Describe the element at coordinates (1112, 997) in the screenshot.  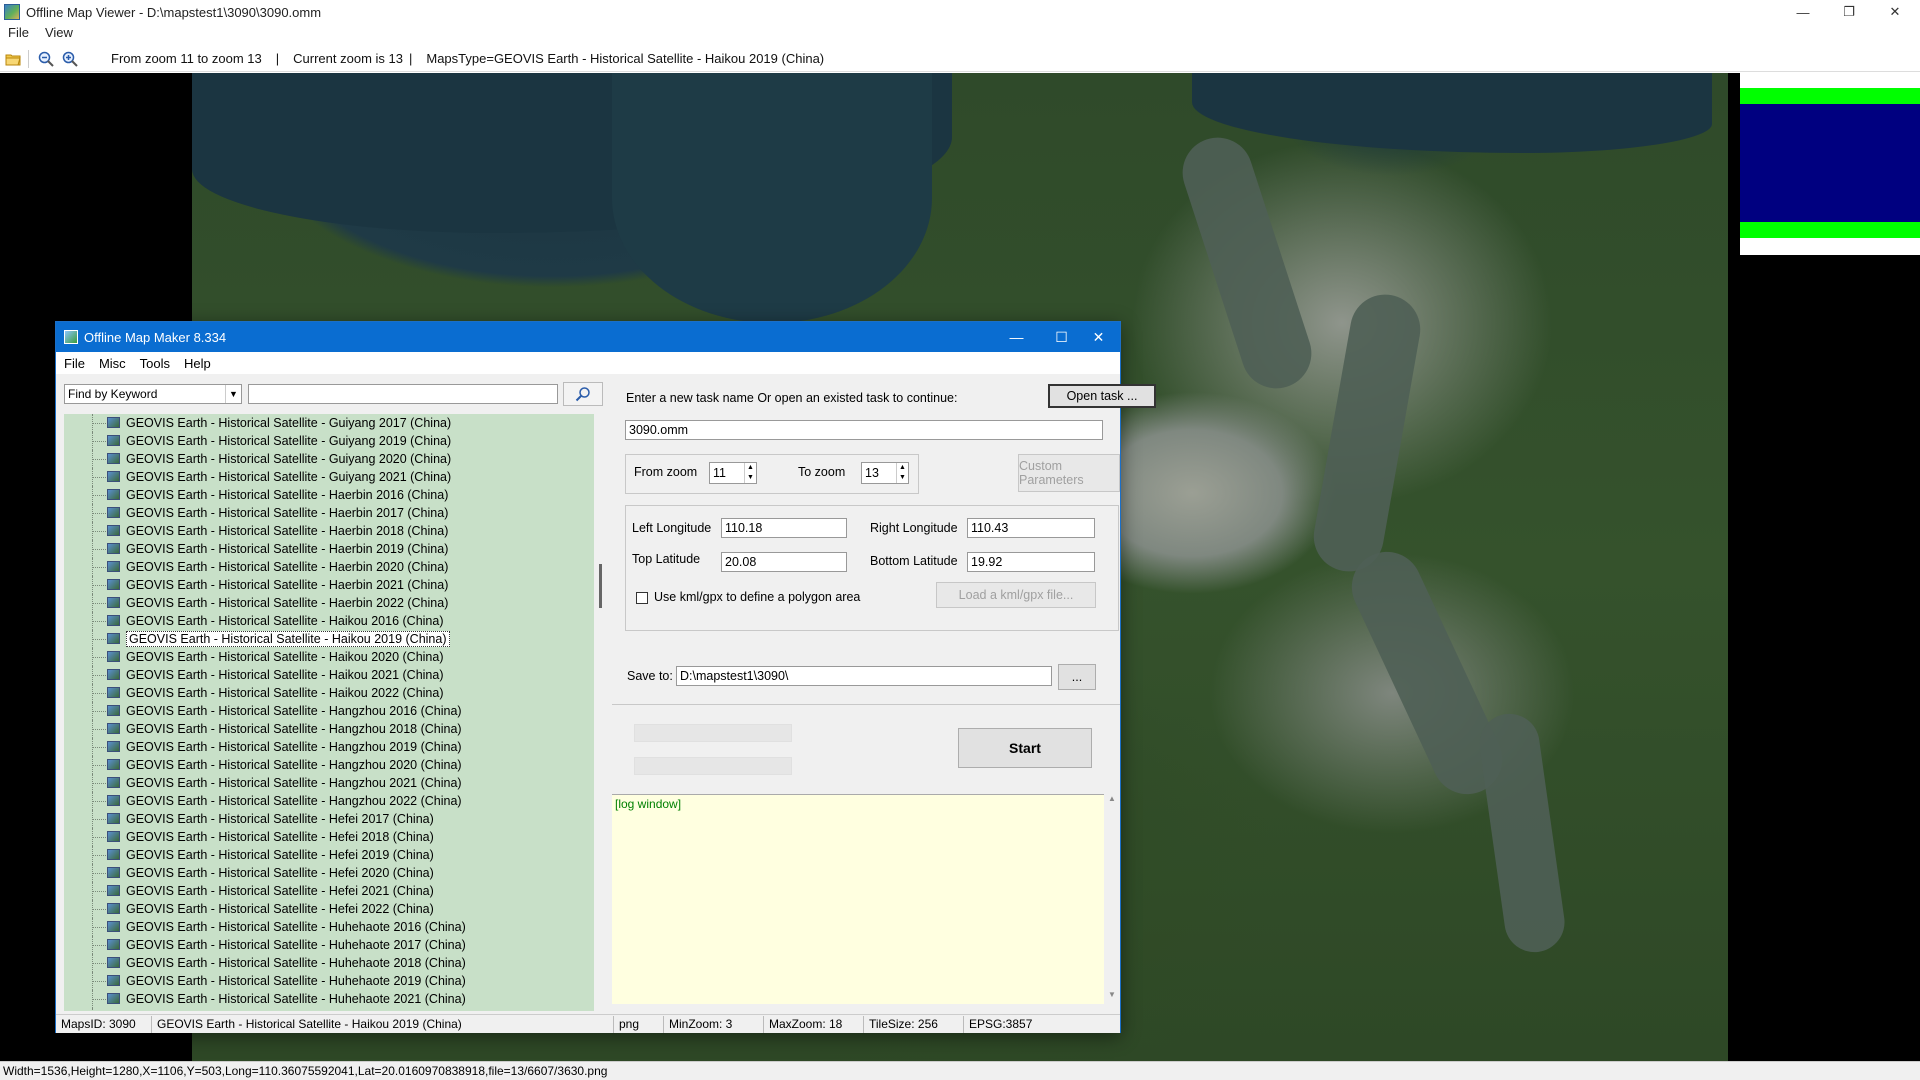
I see `scroll-down-icon: ▼` at that location.